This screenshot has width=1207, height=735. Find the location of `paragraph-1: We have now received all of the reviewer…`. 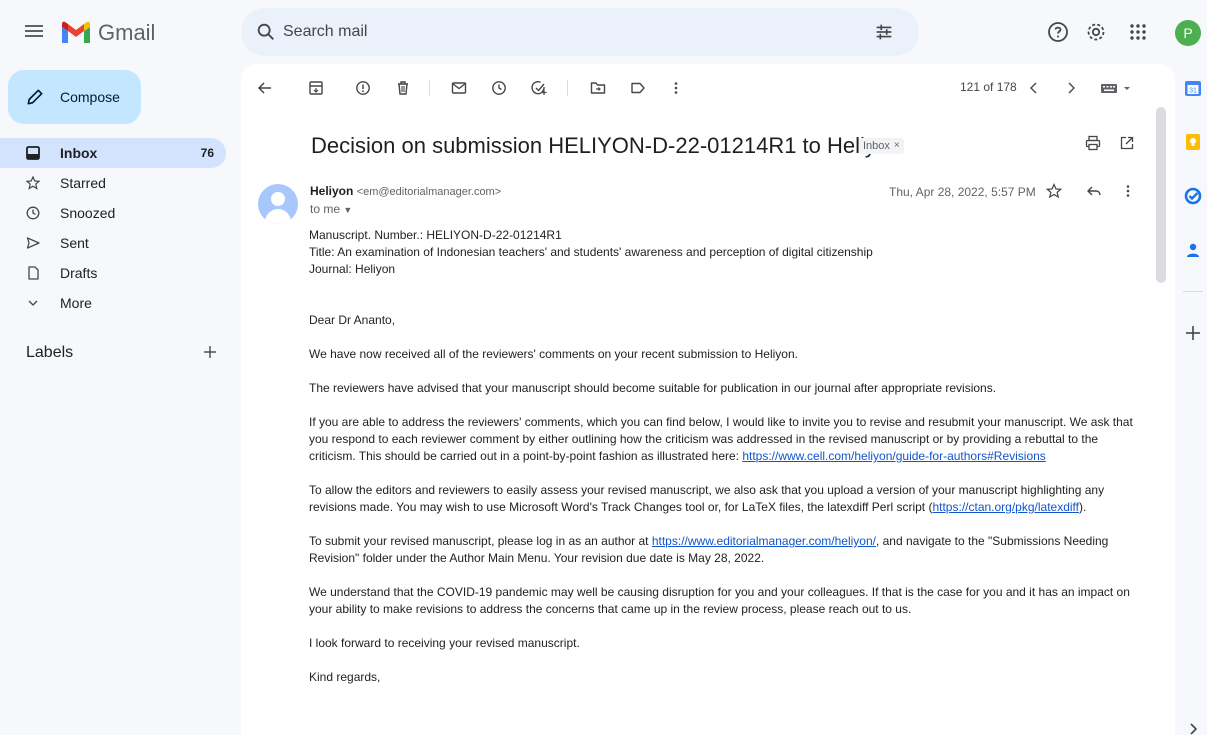

paragraph-1: We have now received all of the reviewer… is located at coordinates (553, 354).